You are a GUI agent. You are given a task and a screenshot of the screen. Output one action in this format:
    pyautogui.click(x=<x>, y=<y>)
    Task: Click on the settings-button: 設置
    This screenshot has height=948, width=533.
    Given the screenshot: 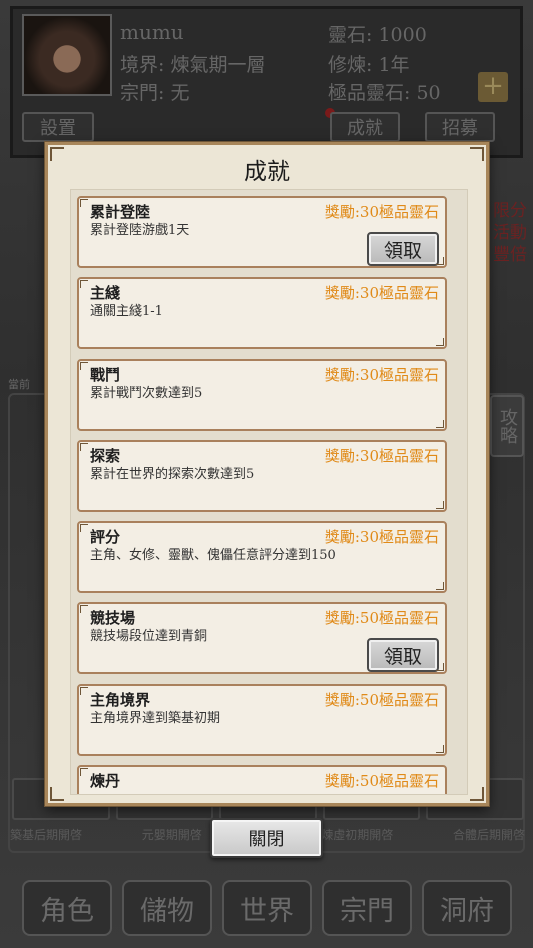 What is the action you would take?
    pyautogui.click(x=58, y=127)
    